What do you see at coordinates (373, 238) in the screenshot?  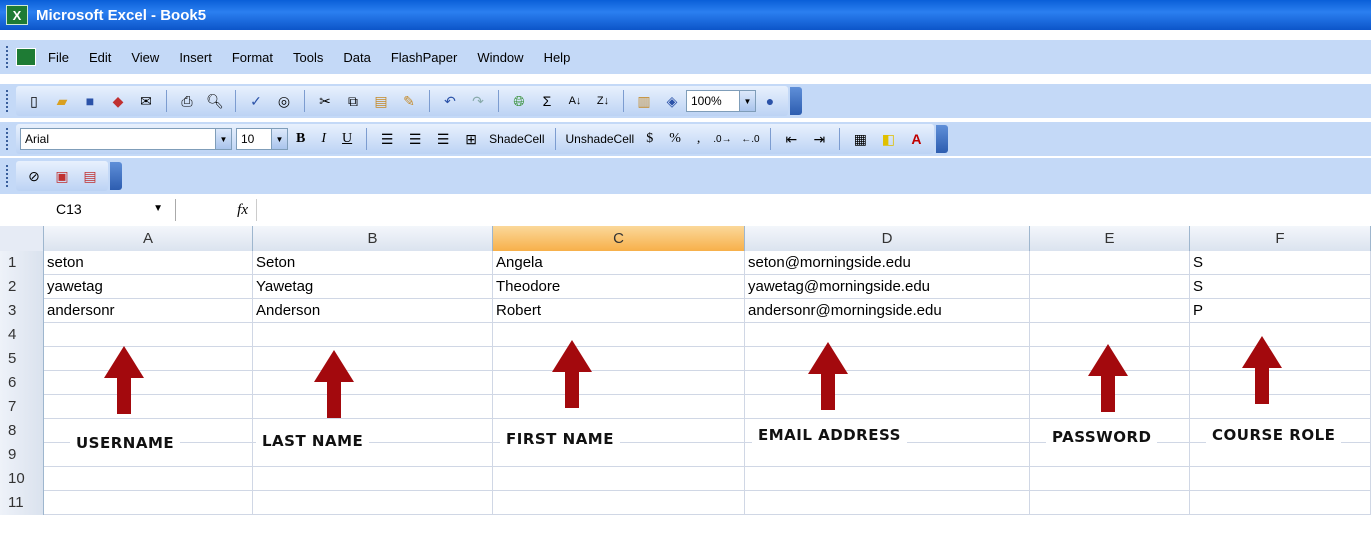 I see `column-header-b: B` at bounding box center [373, 238].